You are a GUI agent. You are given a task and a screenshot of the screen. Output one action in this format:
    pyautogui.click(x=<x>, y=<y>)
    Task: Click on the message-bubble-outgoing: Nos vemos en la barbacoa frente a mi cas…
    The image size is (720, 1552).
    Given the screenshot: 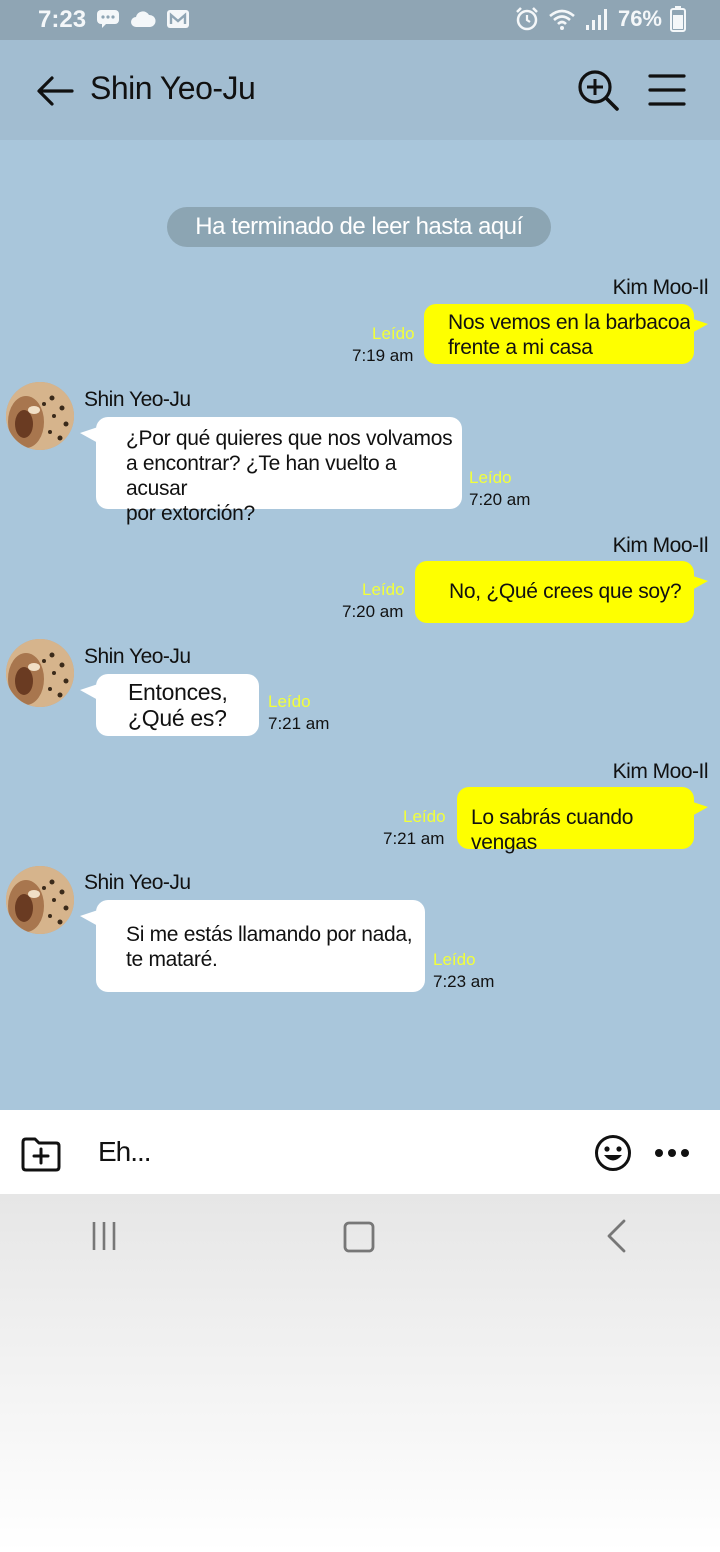 What is the action you would take?
    pyautogui.click(x=566, y=334)
    